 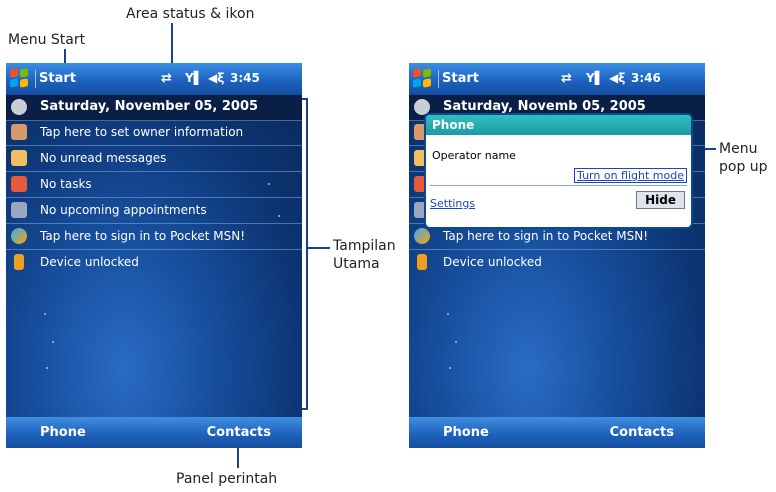 What do you see at coordinates (190, 14) in the screenshot?
I see `label-area-status: Area status & ikon` at bounding box center [190, 14].